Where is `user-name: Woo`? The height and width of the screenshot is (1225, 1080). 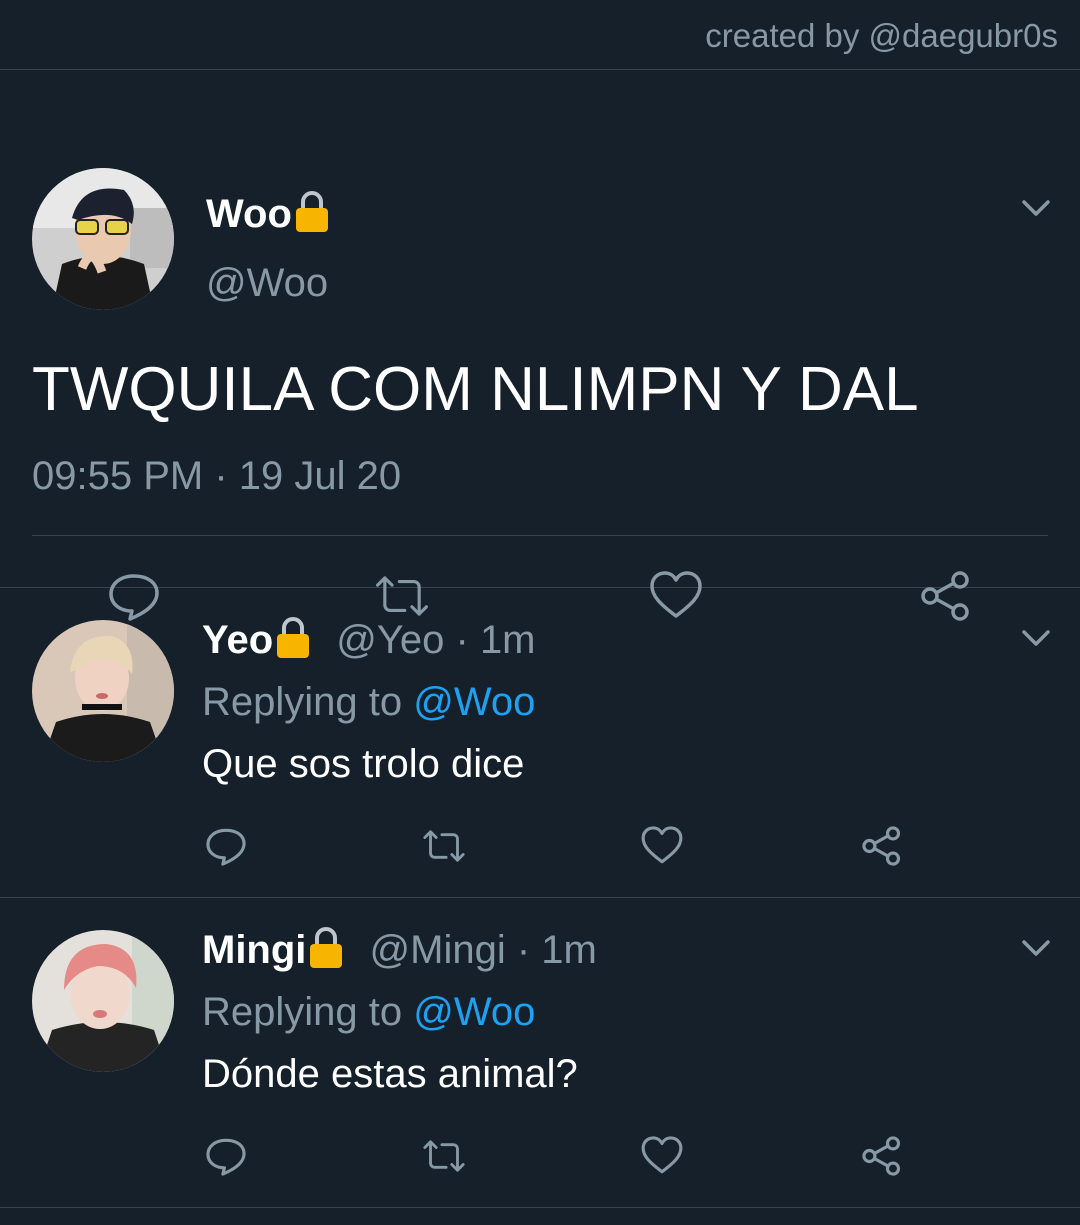
user-name: Woo is located at coordinates (268, 214).